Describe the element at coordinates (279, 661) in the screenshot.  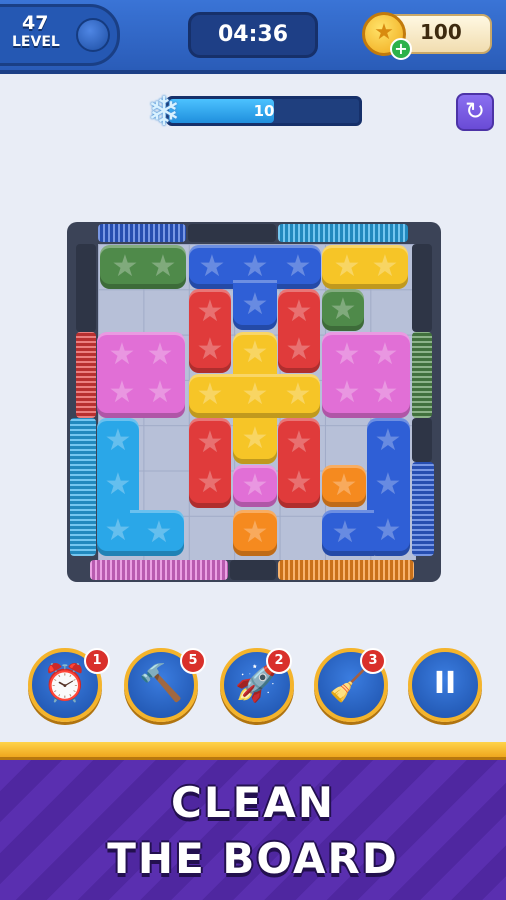
I see `booster-count-badge: 2` at that location.